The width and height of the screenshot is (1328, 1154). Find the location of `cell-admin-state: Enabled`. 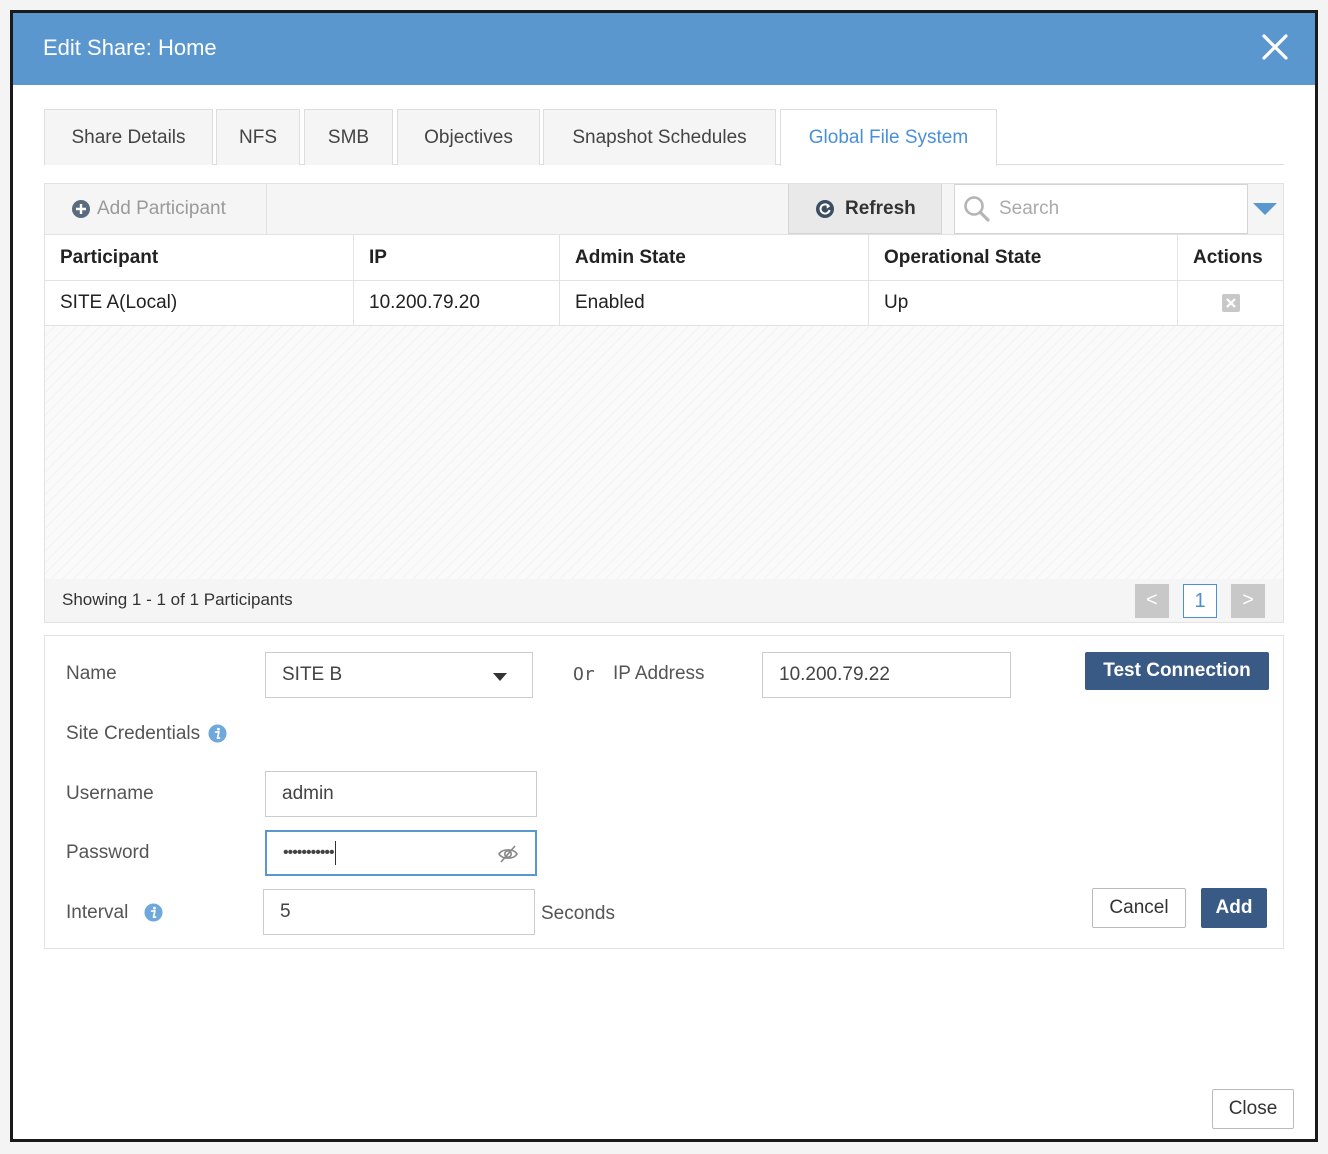

cell-admin-state: Enabled is located at coordinates (714, 303).